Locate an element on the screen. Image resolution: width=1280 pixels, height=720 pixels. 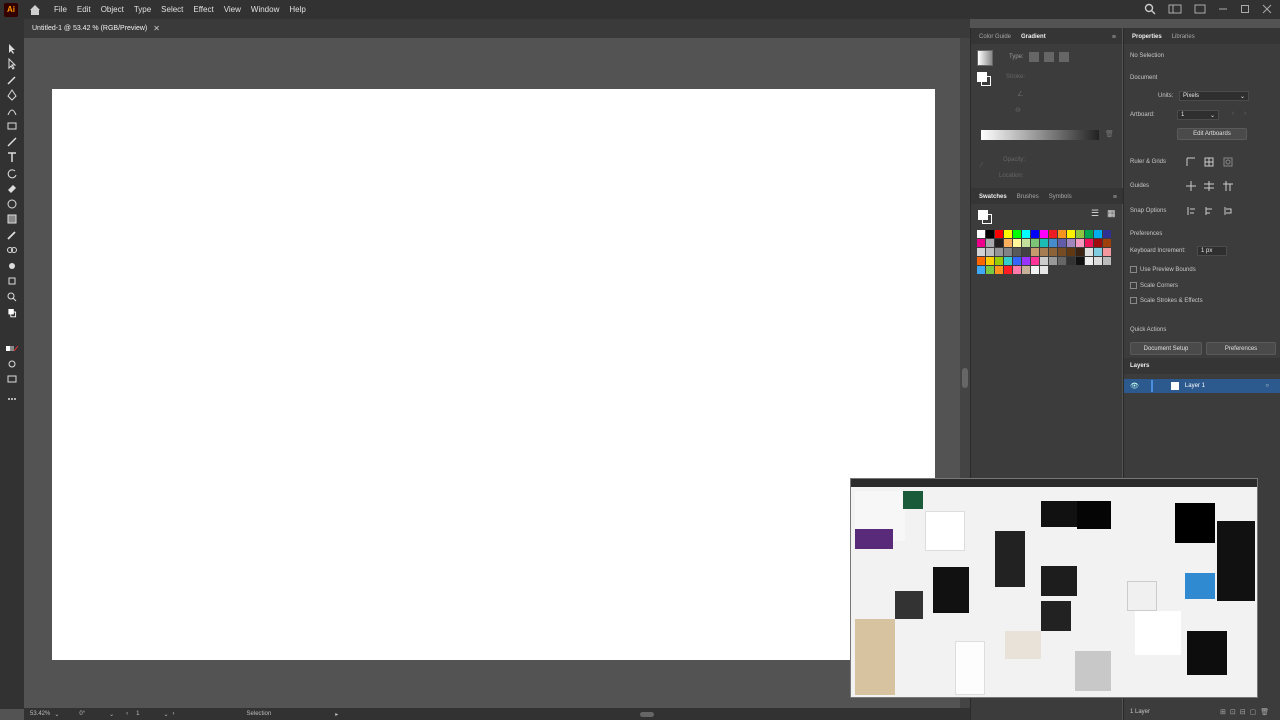
layer-row: 👁 Layer 1 ○ is located at coordinates (1202, 386).